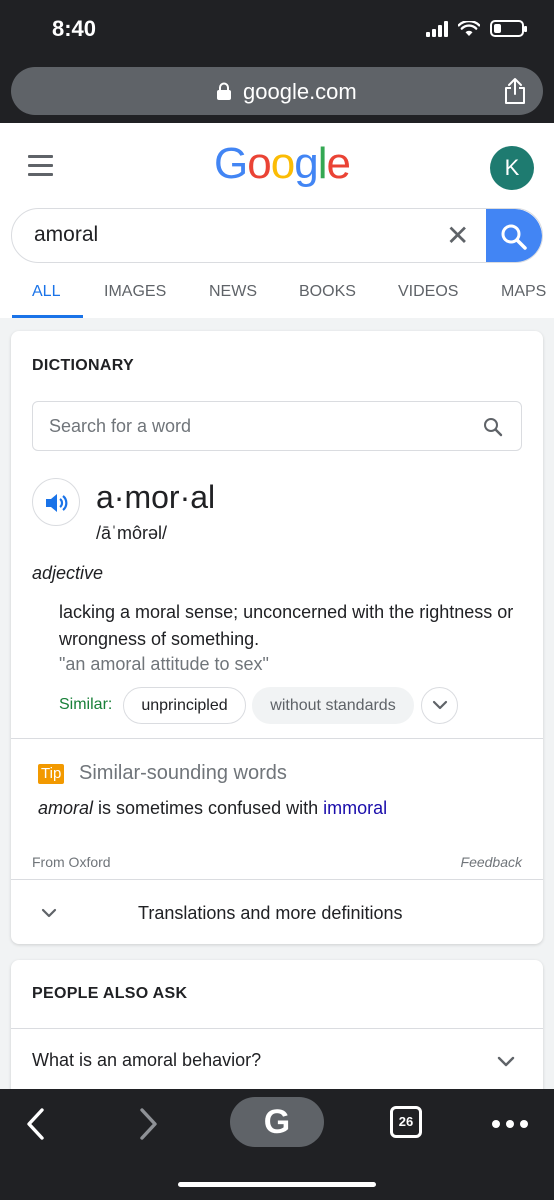 The width and height of the screenshot is (554, 1200). Describe the element at coordinates (437, 28) in the screenshot. I see `signal-icon` at that location.